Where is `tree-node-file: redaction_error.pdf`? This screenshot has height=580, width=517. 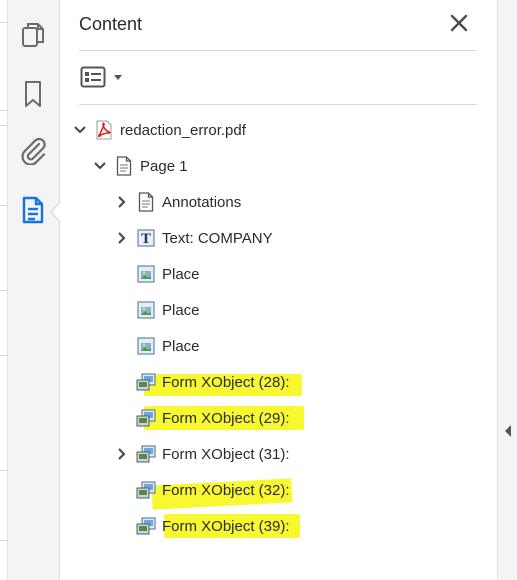
tree-node-file: redaction_error.pdf is located at coordinates (159, 130).